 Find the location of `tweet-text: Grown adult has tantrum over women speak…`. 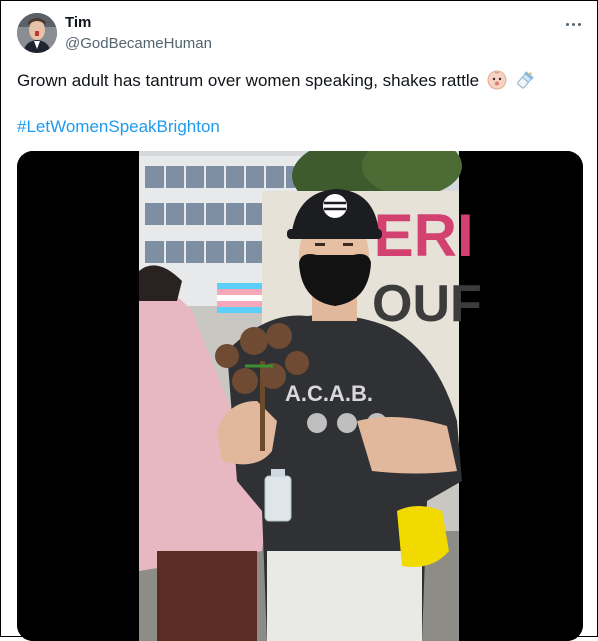

tweet-text: Grown adult has tantrum over women speak… is located at coordinates (277, 82).